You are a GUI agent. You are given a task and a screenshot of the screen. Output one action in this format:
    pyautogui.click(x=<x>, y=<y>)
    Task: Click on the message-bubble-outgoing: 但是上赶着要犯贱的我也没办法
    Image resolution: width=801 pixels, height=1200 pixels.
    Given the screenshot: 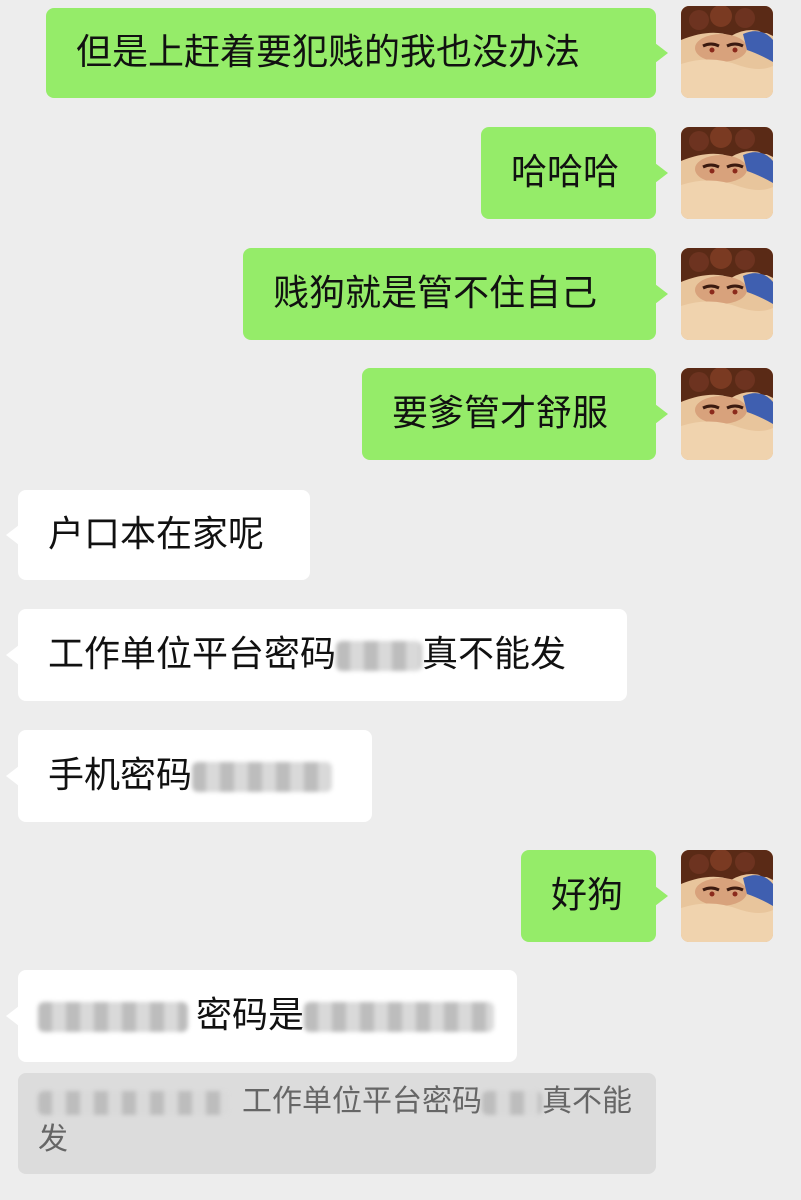 What is the action you would take?
    pyautogui.click(x=357, y=53)
    